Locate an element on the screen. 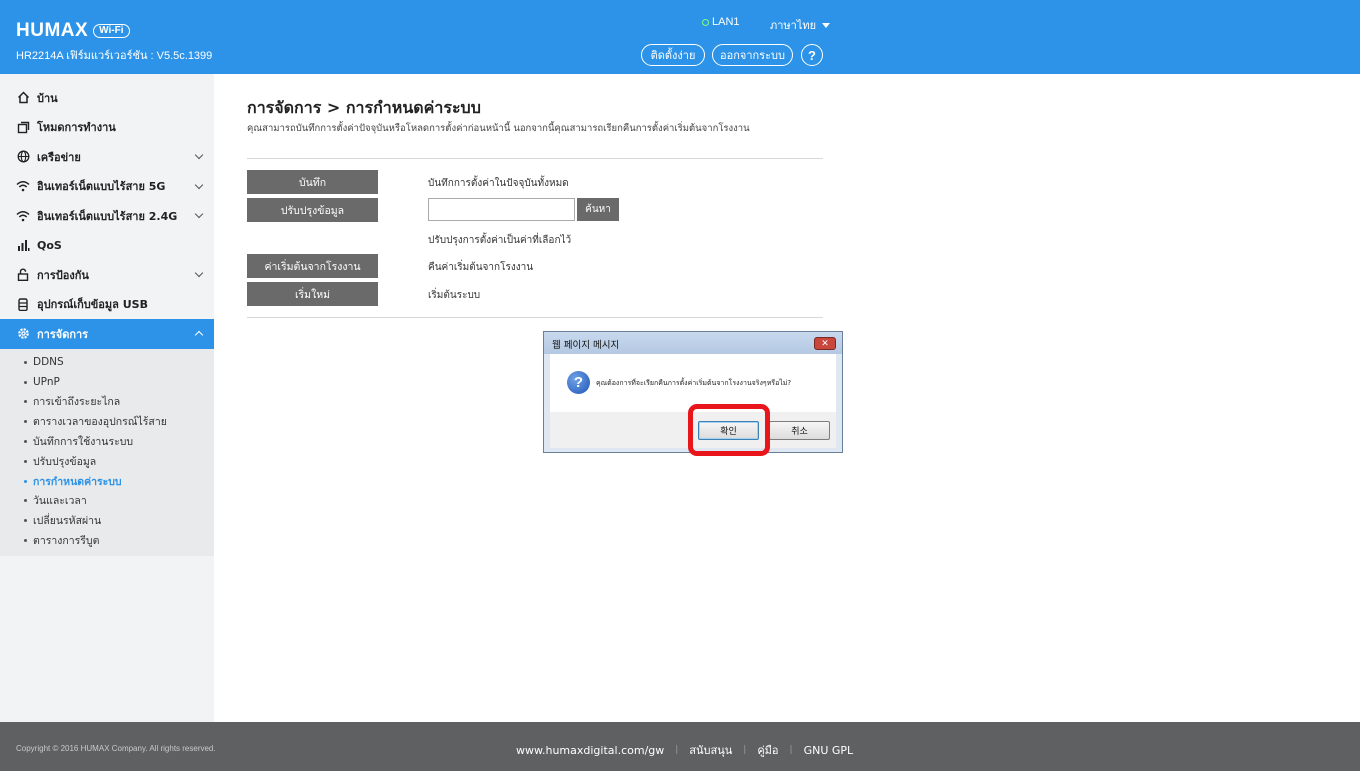 This screenshot has height=771, width=1360. question-icon: ? is located at coordinates (578, 382).